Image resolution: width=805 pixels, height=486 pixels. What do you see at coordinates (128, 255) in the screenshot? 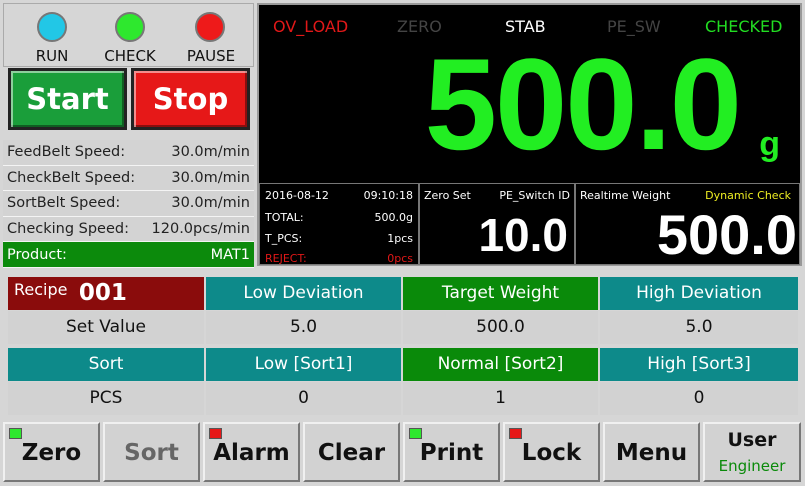
I see `product-row: Product: MAT1` at bounding box center [128, 255].